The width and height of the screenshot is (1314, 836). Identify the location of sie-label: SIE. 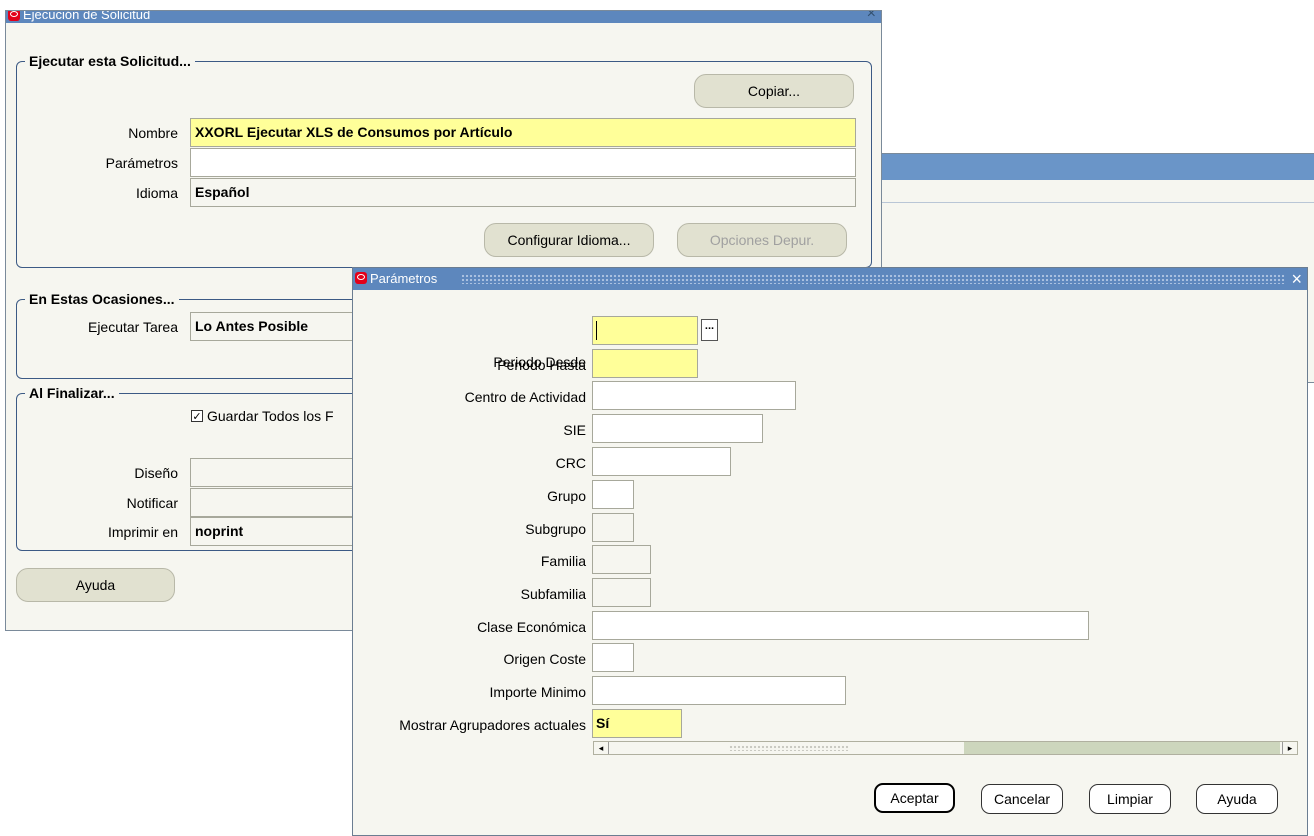
(574, 430).